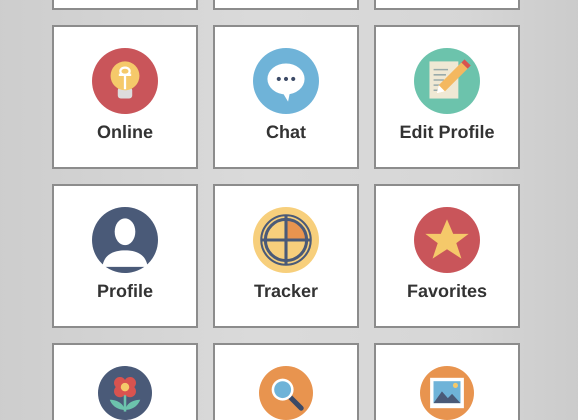 The height and width of the screenshot is (420, 578). I want to click on tile-button: Profile, so click(125, 256).